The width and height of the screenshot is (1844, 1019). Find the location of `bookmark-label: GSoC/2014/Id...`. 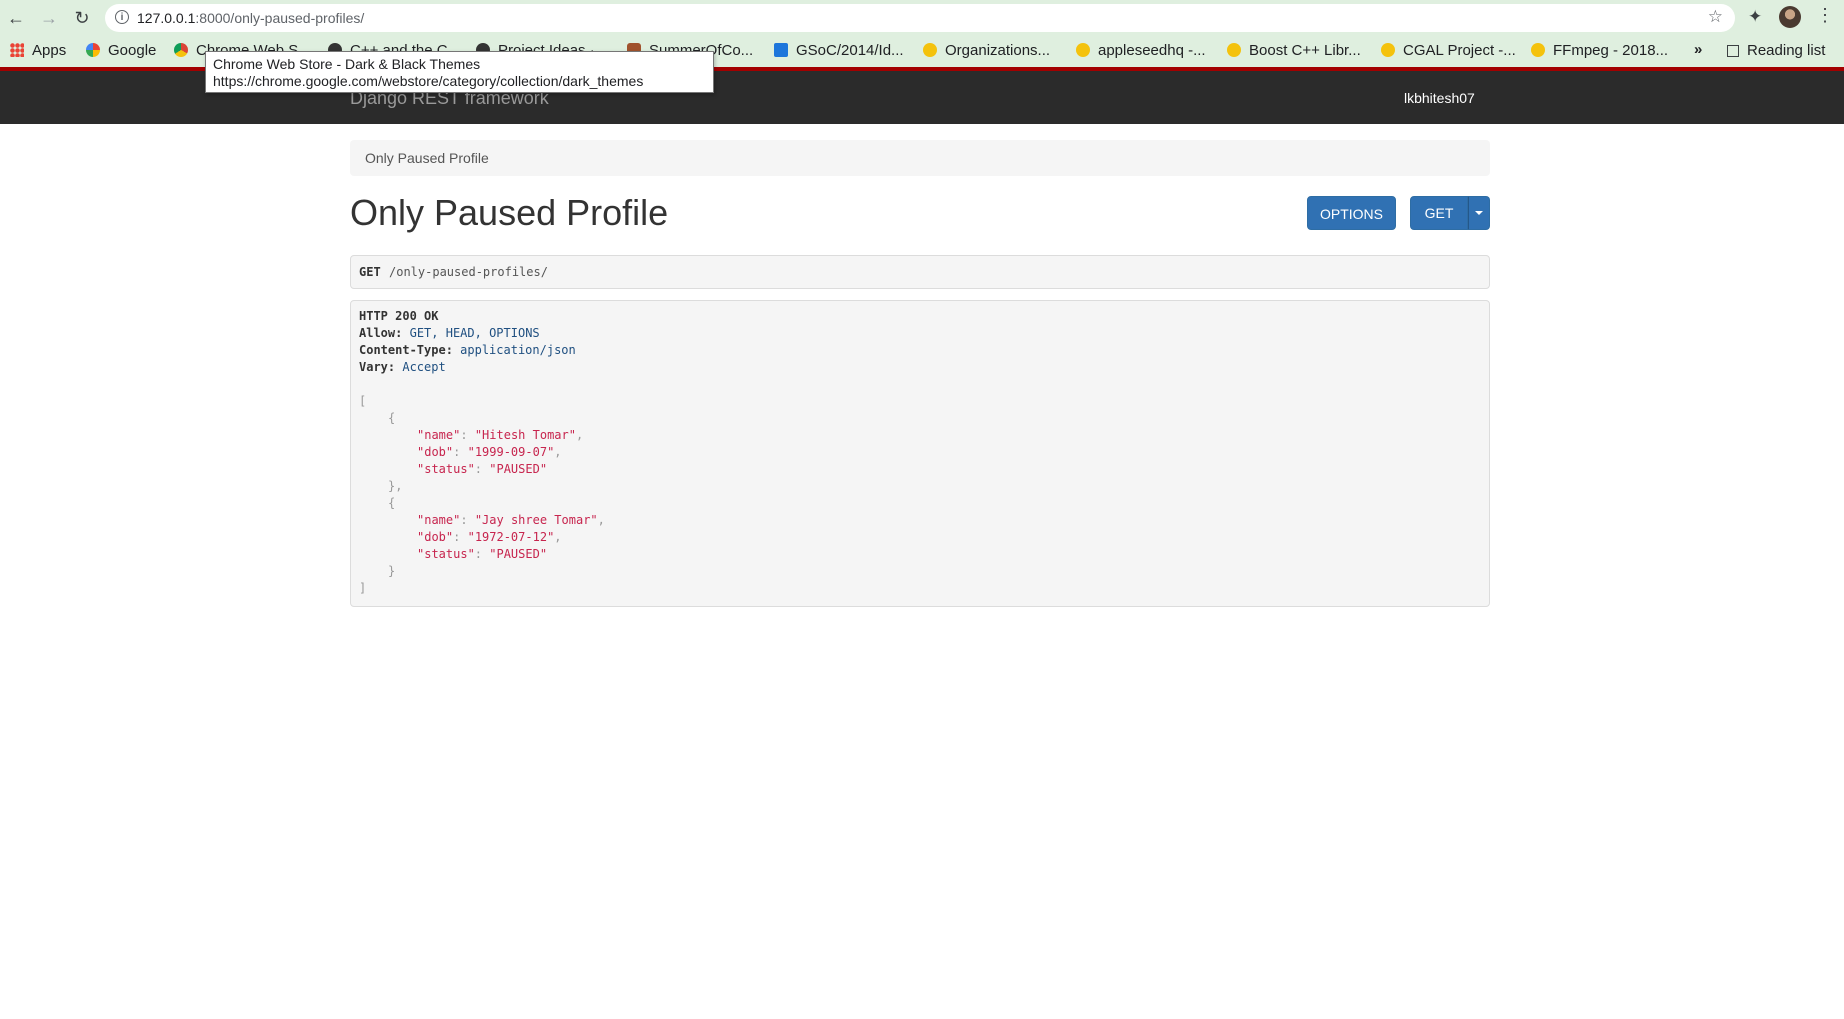

bookmark-label: GSoC/2014/Id... is located at coordinates (850, 50).